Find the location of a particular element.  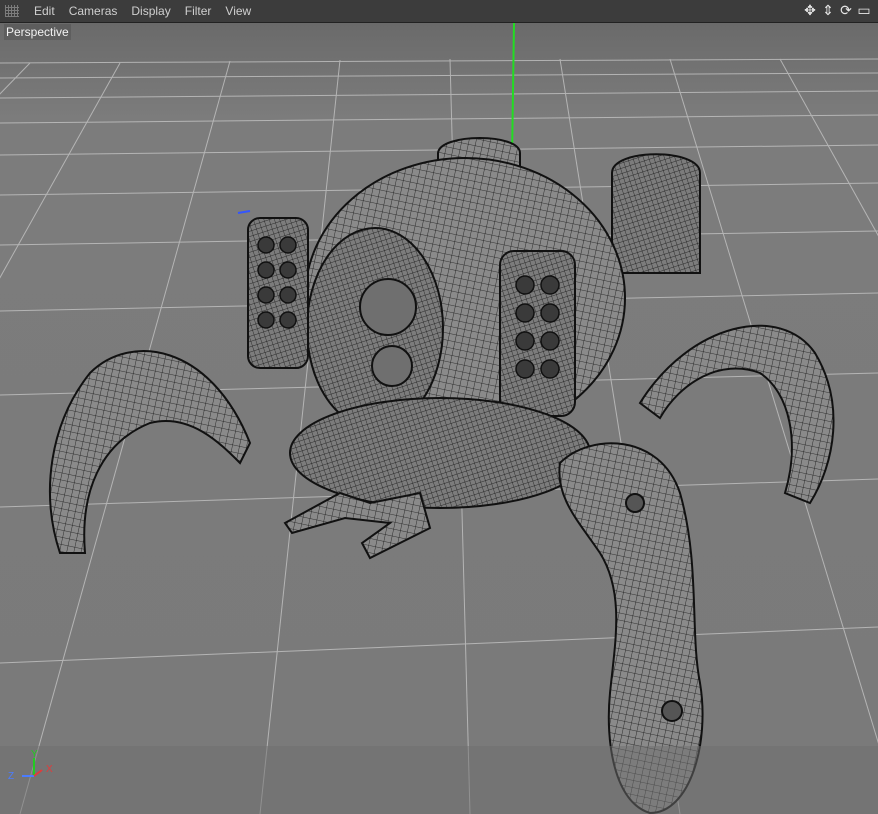

eye-upper is located at coordinates (388, 307).